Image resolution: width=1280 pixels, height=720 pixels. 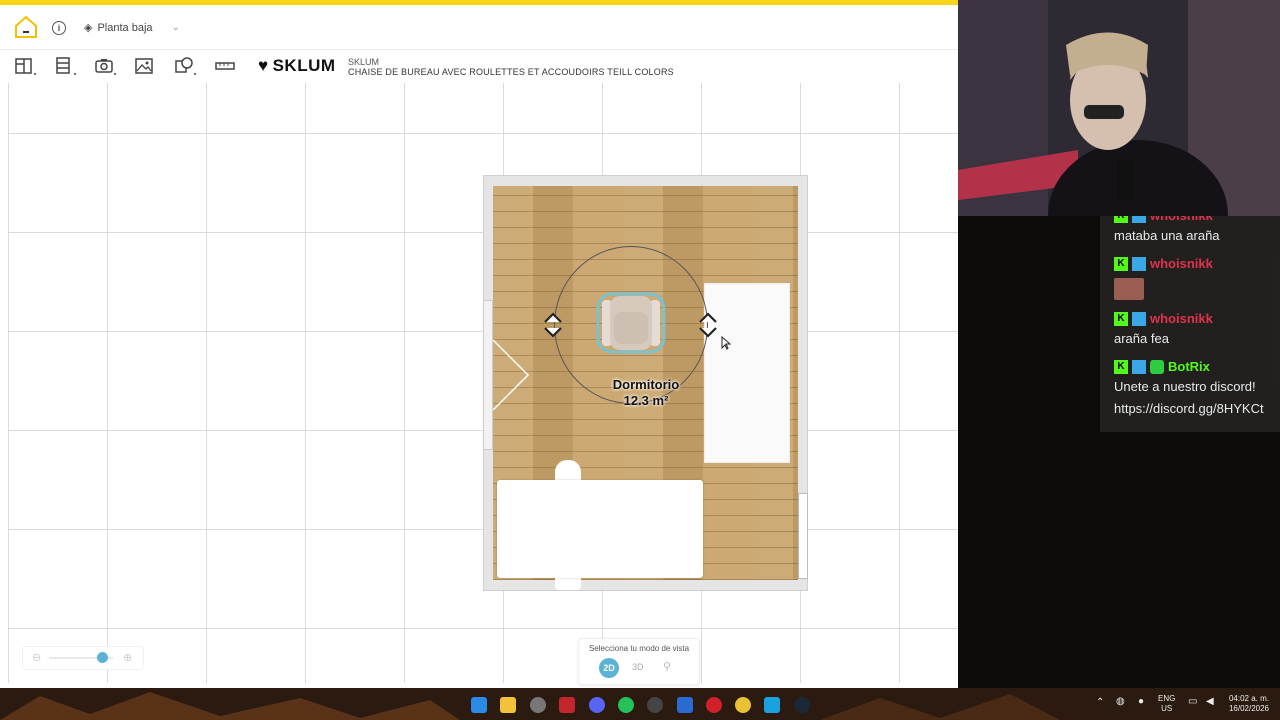 I want to click on steam-icon, so click(x=802, y=705).